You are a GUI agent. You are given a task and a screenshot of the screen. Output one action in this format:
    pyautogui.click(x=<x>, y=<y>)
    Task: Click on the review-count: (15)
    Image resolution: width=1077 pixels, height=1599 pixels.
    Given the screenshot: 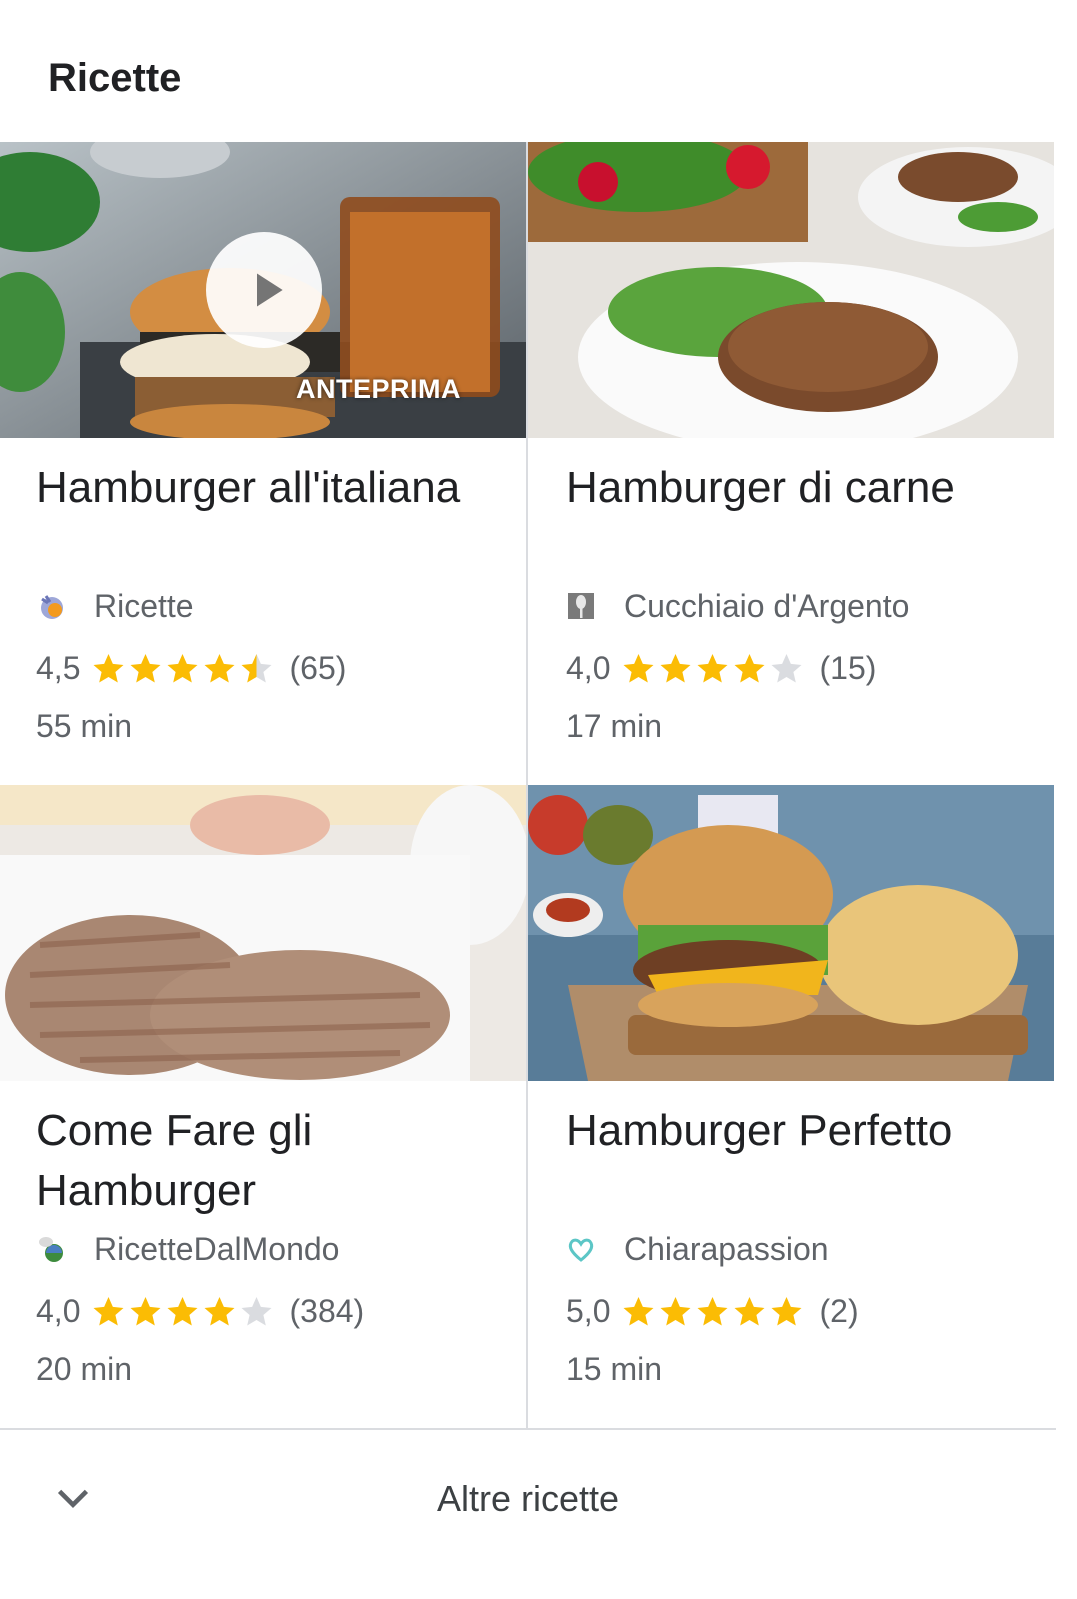 What is the action you would take?
    pyautogui.click(x=848, y=668)
    